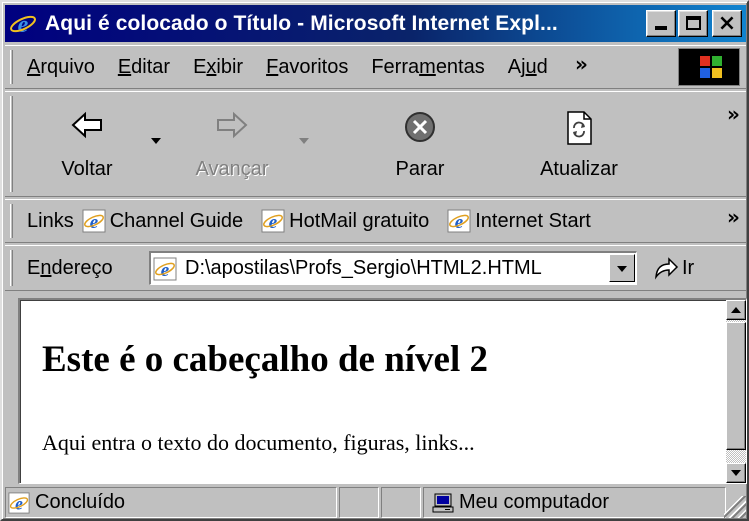 Image resolution: width=749 pixels, height=521 pixels. Describe the element at coordinates (579, 131) in the screenshot. I see `refresh-icon` at that location.